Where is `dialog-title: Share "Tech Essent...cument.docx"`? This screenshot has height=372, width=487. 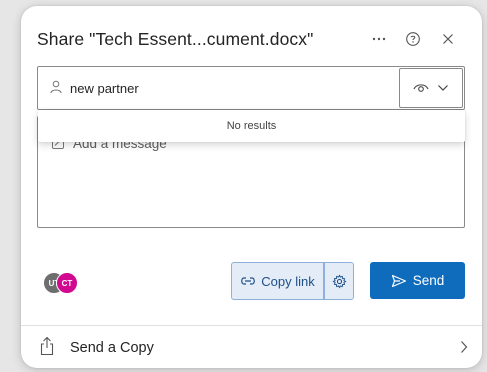
dialog-title: Share "Tech Essent...cument.docx" is located at coordinates (175, 39).